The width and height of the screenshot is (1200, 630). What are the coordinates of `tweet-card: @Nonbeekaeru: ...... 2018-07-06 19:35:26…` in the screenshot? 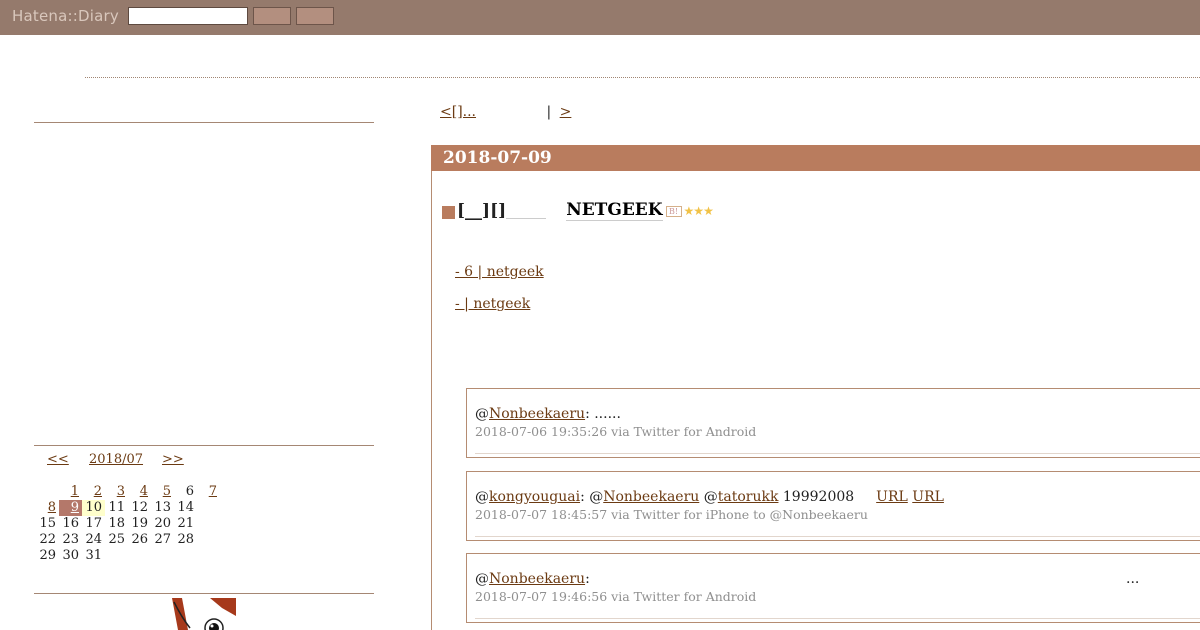 It's located at (833, 423).